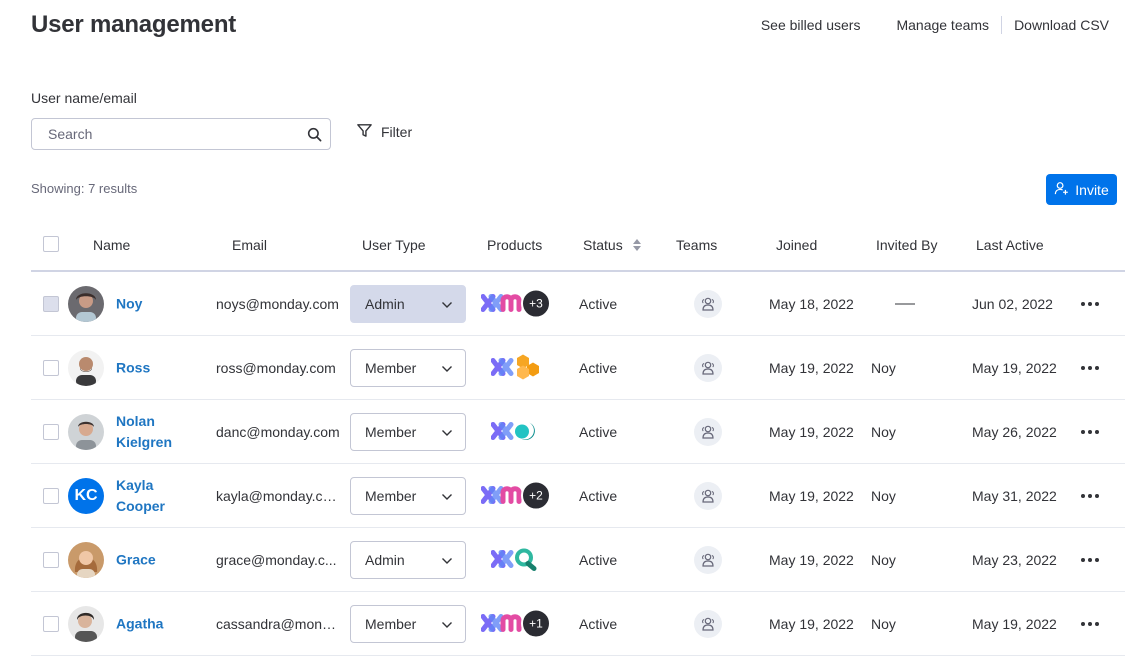 This screenshot has height=670, width=1137. What do you see at coordinates (277, 303) in the screenshot?
I see `user-email: noys@monday.com` at bounding box center [277, 303].